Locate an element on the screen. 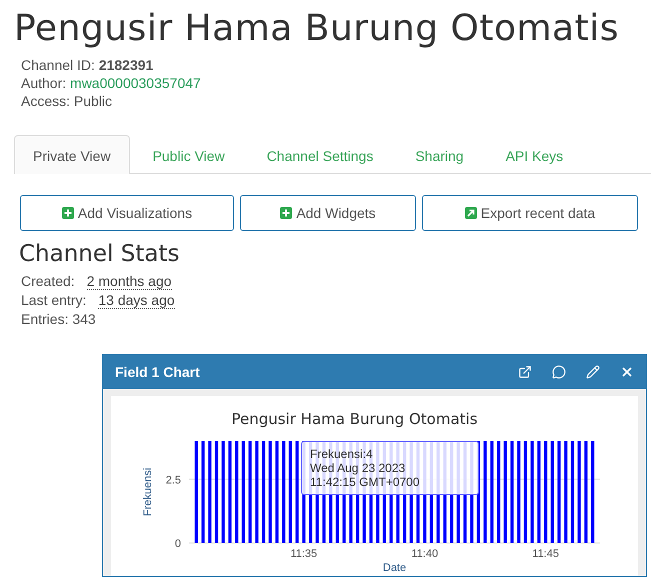 Image resolution: width=651 pixels, height=585 pixels. channel-id: Channel ID: 2182391 is located at coordinates (87, 65).